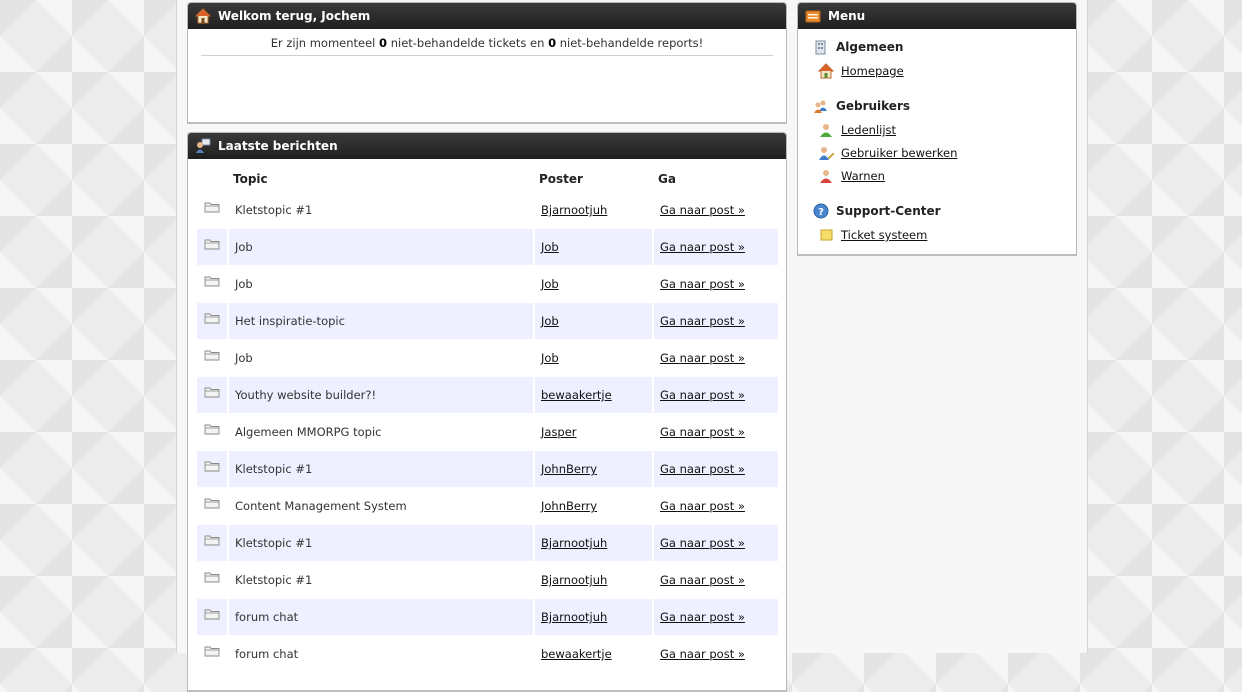 The height and width of the screenshot is (692, 1242). I want to click on gebruiker-bewerken-link: Gebruiker bewerken, so click(899, 153).